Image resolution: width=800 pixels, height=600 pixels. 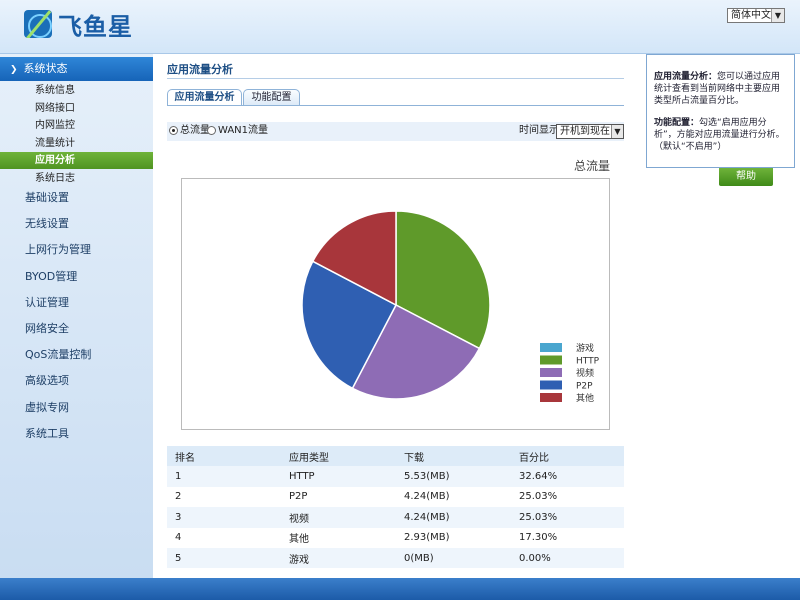 What do you see at coordinates (243, 130) in the screenshot?
I see `radio-wan1-label: WAN1流量` at bounding box center [243, 130].